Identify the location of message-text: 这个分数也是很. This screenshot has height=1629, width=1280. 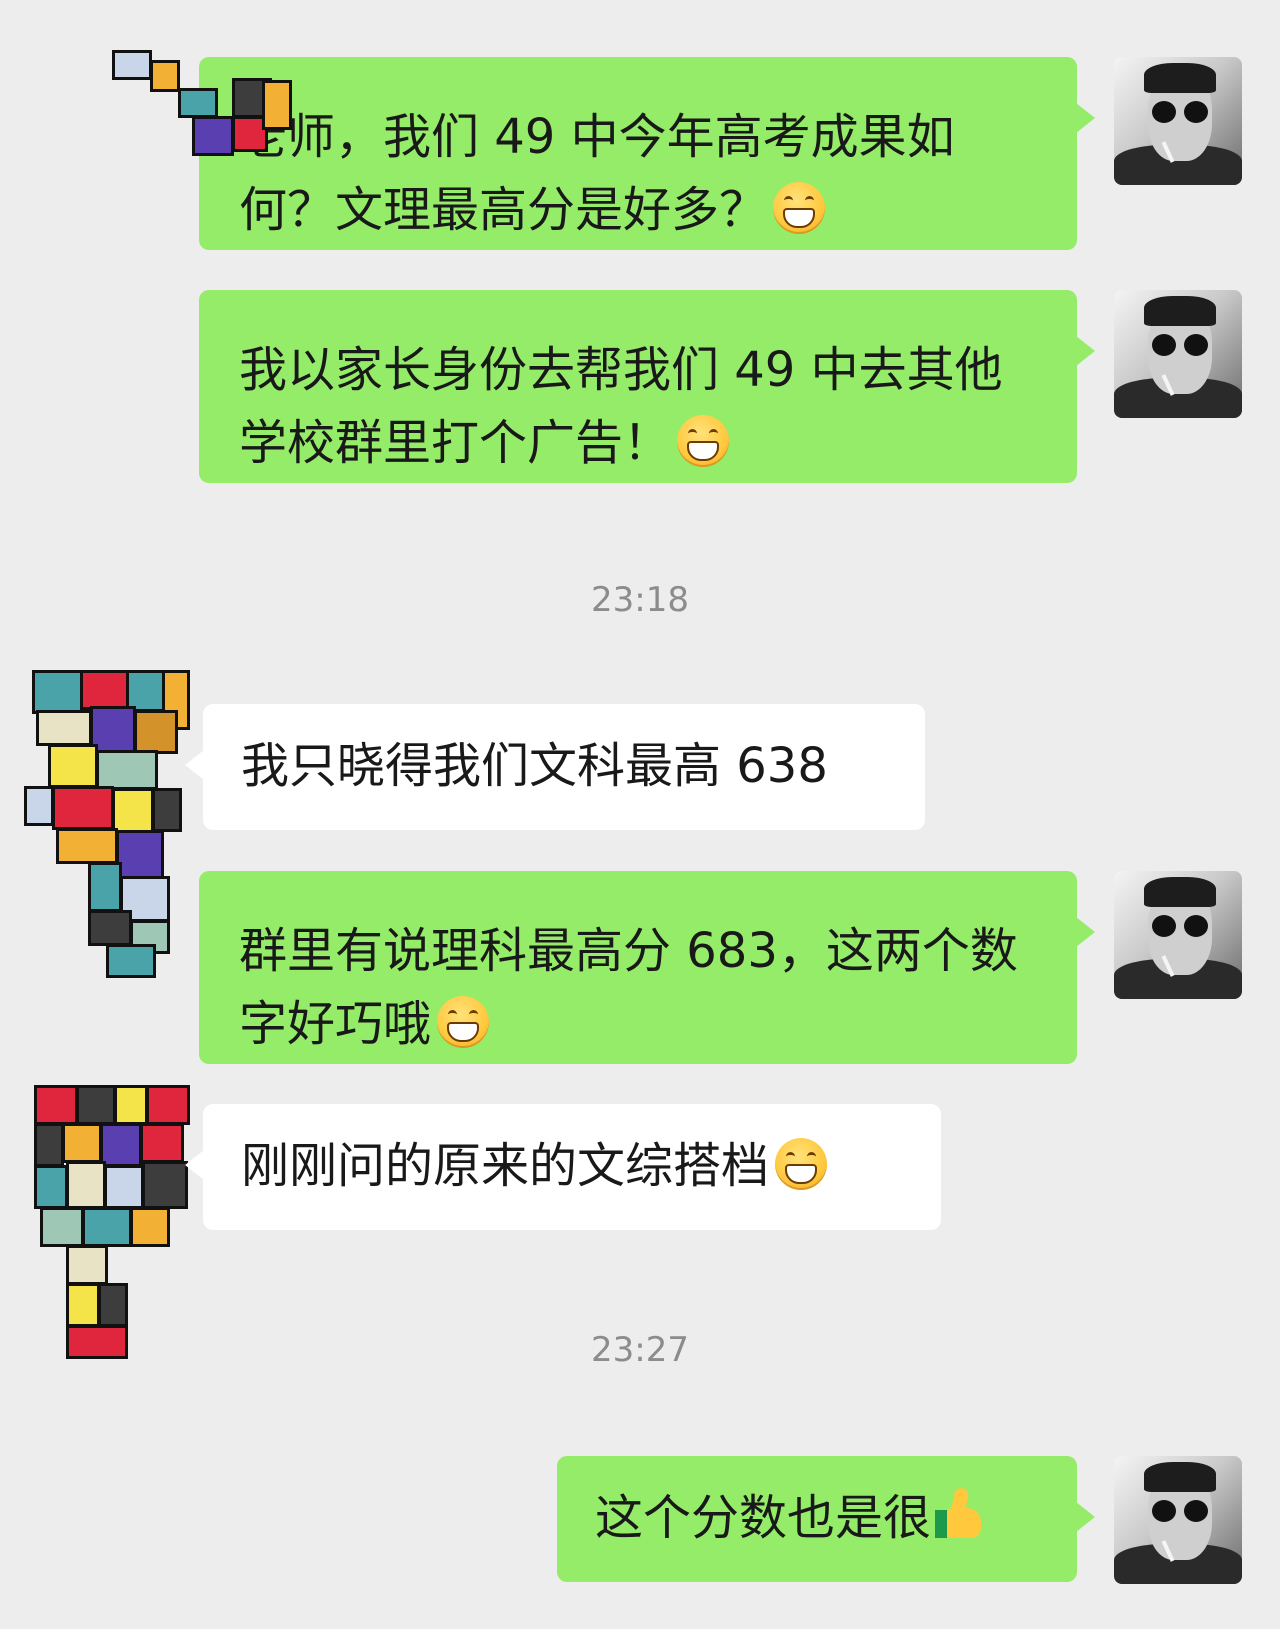
(763, 1518).